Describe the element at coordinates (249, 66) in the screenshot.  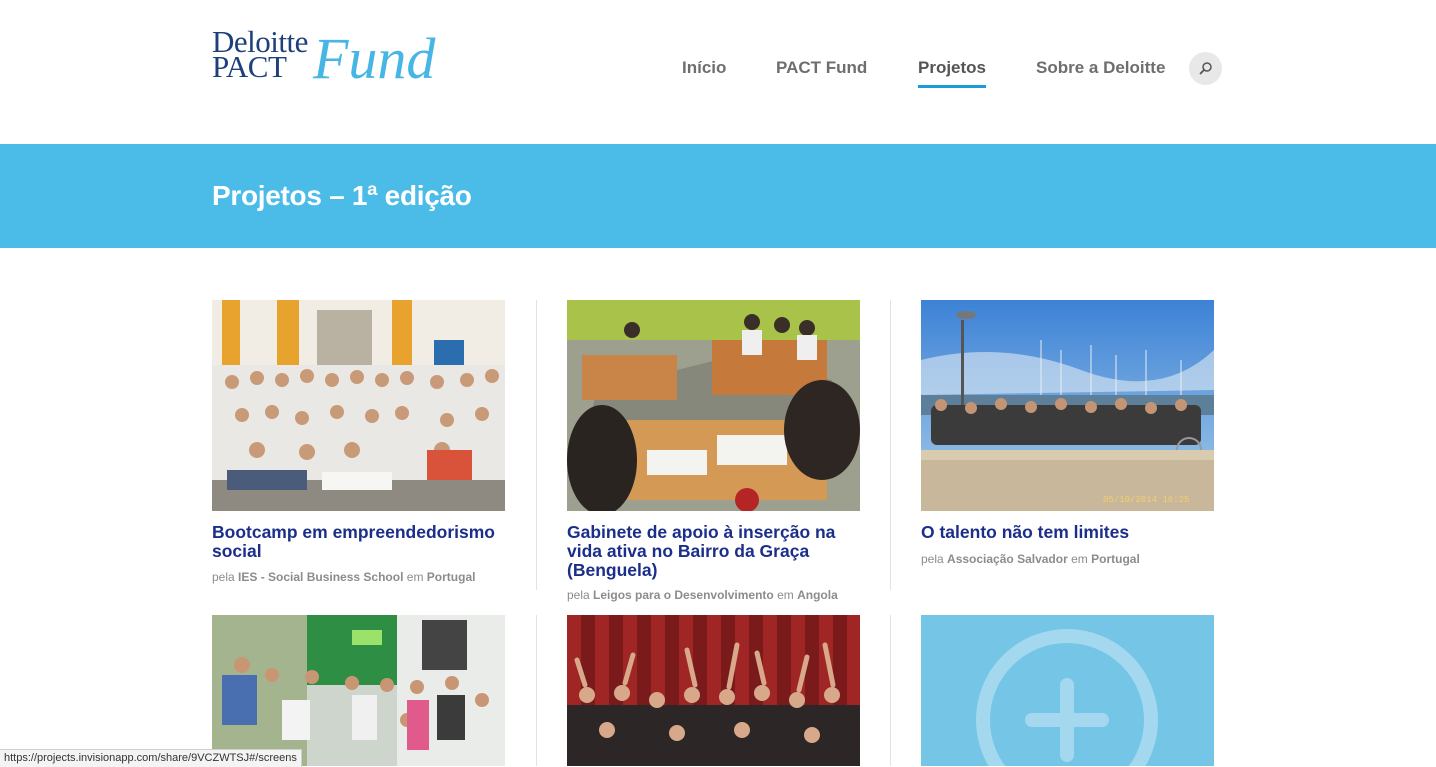
I see `logo-pact: PACT` at that location.